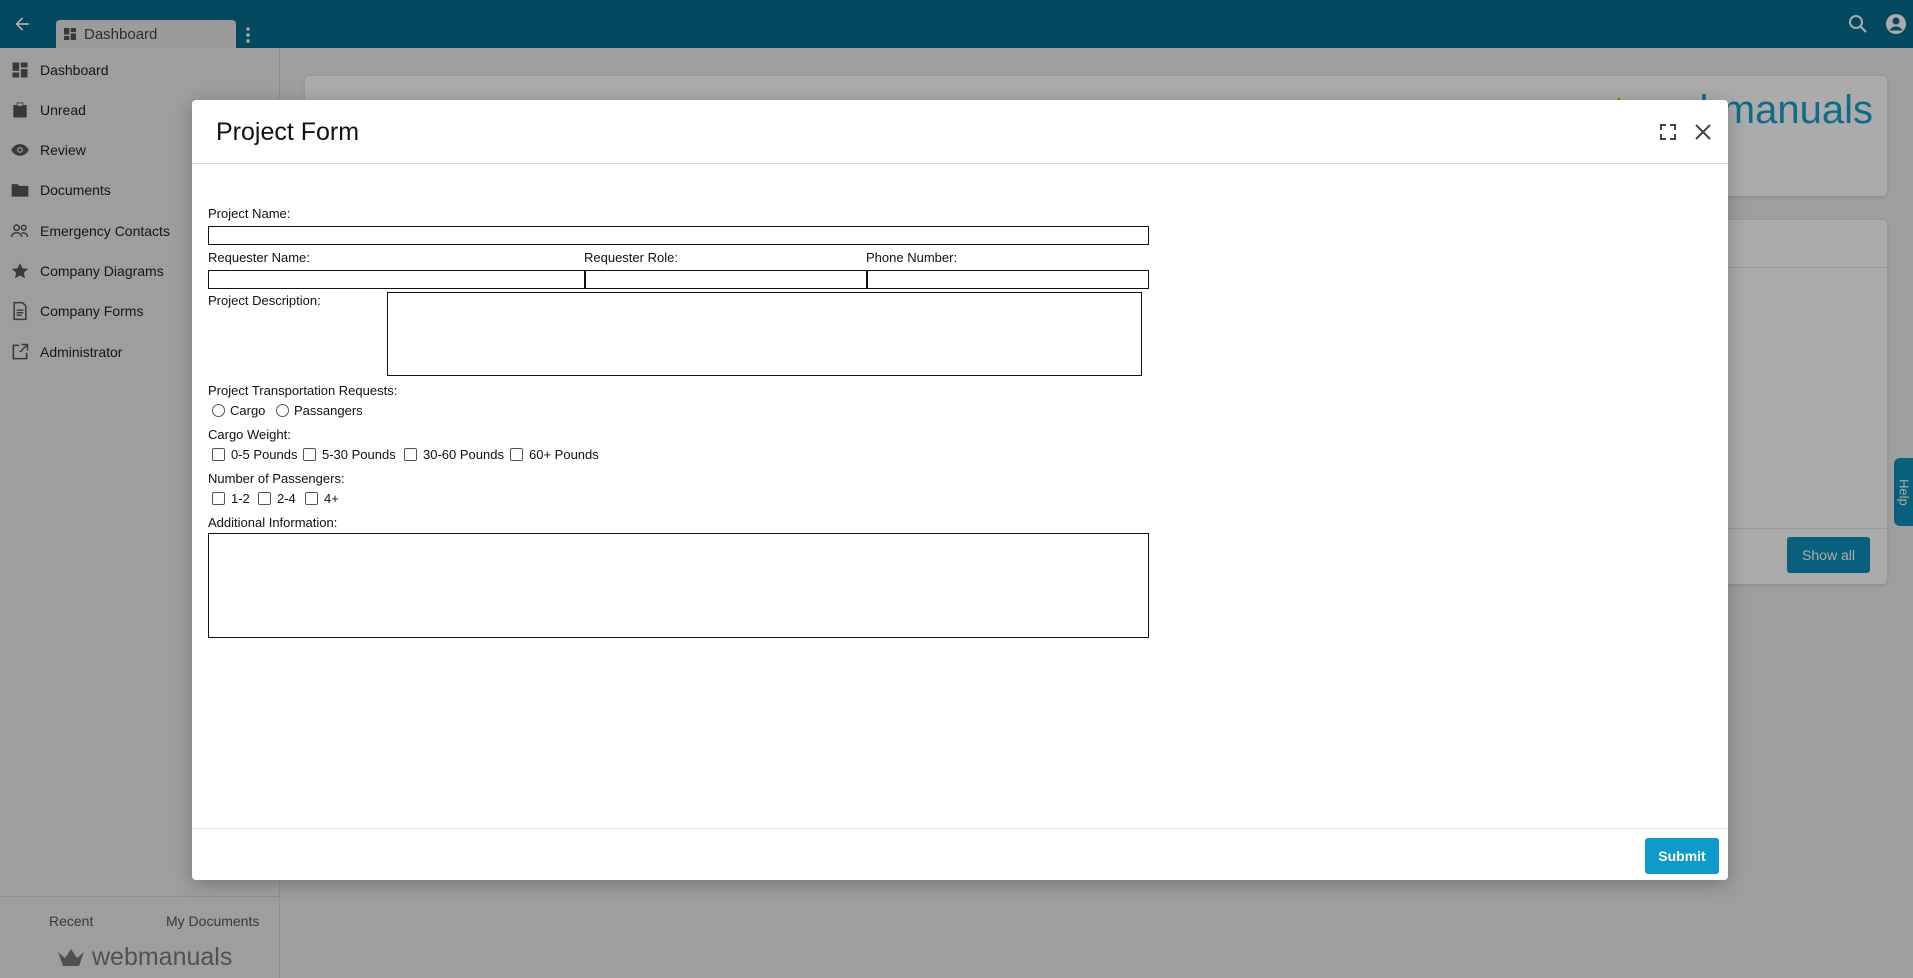 The width and height of the screenshot is (1913, 978). What do you see at coordinates (322, 498) in the screenshot?
I see `passenger-option-4-plus: 4+` at bounding box center [322, 498].